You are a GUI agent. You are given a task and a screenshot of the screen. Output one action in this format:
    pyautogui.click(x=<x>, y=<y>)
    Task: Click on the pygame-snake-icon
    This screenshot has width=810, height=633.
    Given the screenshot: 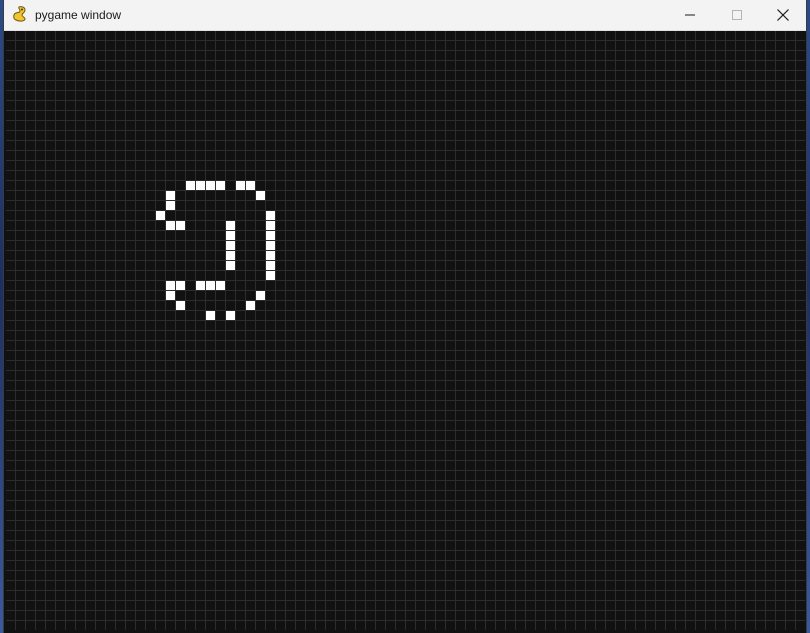 What is the action you would take?
    pyautogui.click(x=20, y=14)
    